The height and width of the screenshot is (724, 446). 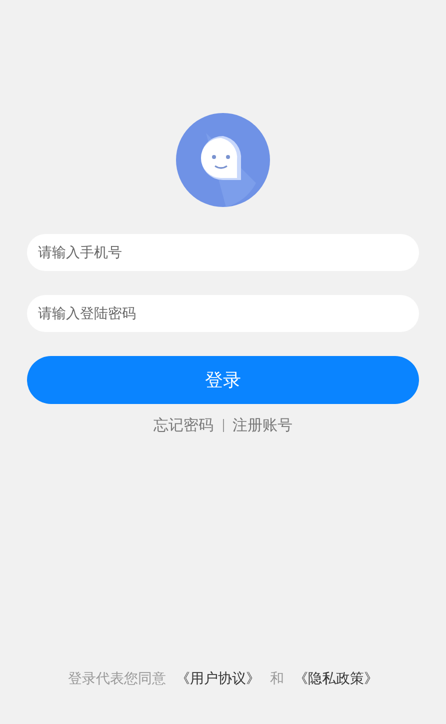 What do you see at coordinates (277, 679) in the screenshot?
I see `joiner-text: 和` at bounding box center [277, 679].